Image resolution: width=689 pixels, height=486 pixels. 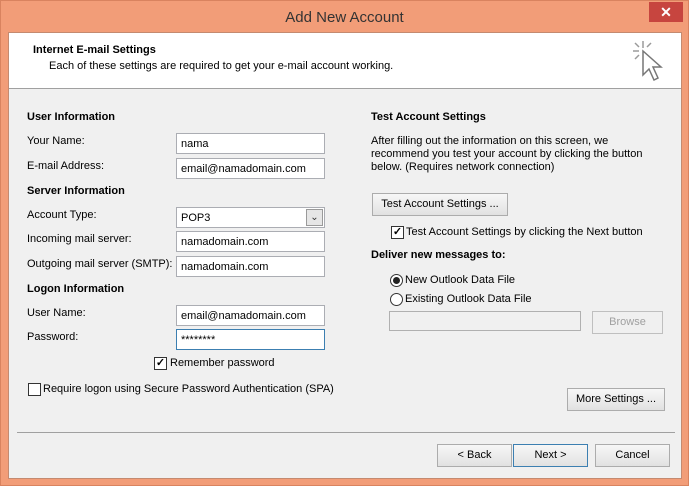 I want to click on title-bar: Add New Account ✕, so click(x=344, y=16).